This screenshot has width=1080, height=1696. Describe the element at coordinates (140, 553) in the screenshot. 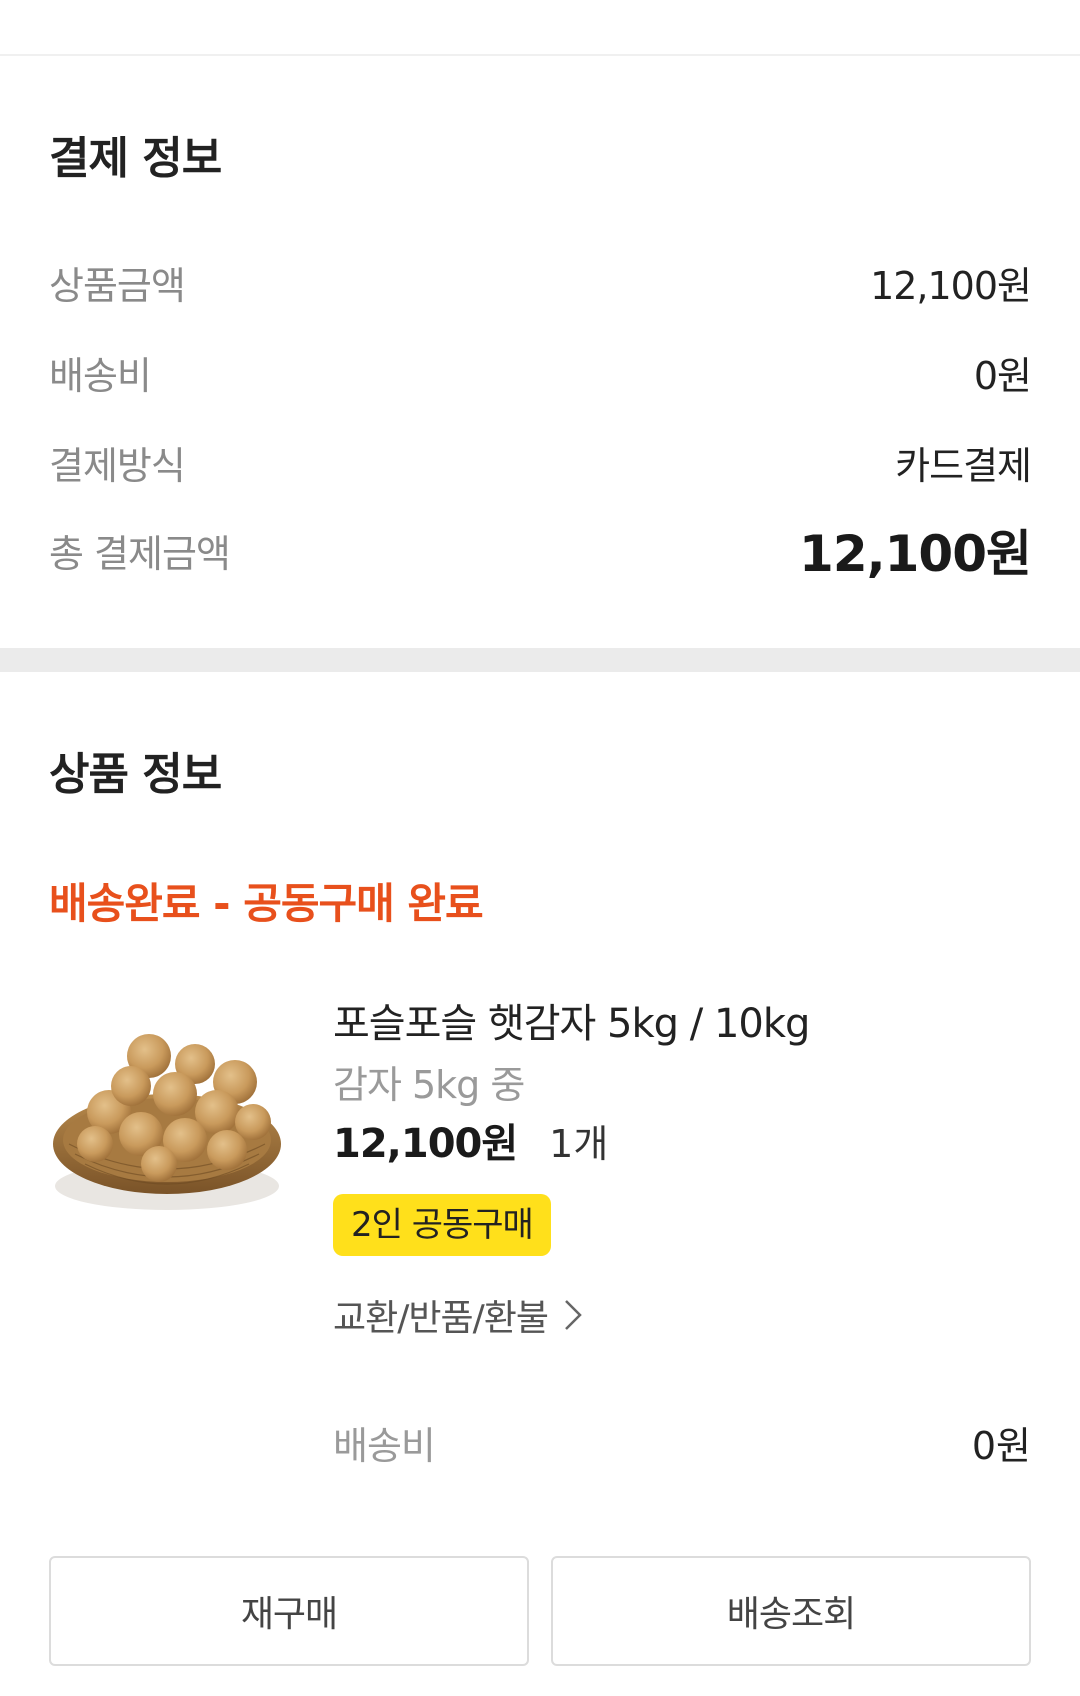

I see `total-payment-label: 총 결제금액` at that location.